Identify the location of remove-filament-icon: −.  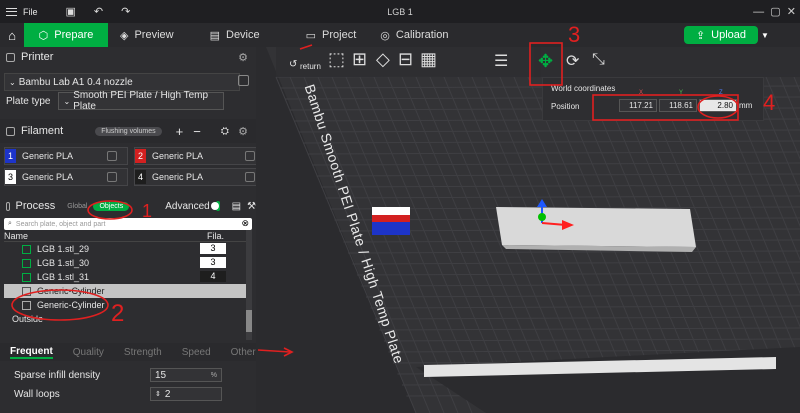
(197, 131).